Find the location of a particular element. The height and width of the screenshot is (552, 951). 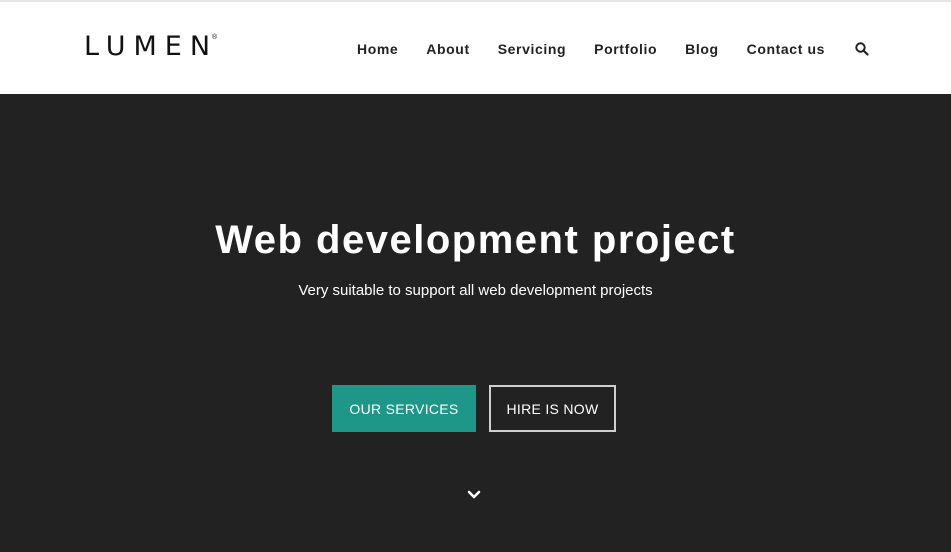

nav-contact-us: Contact us is located at coordinates (786, 49).